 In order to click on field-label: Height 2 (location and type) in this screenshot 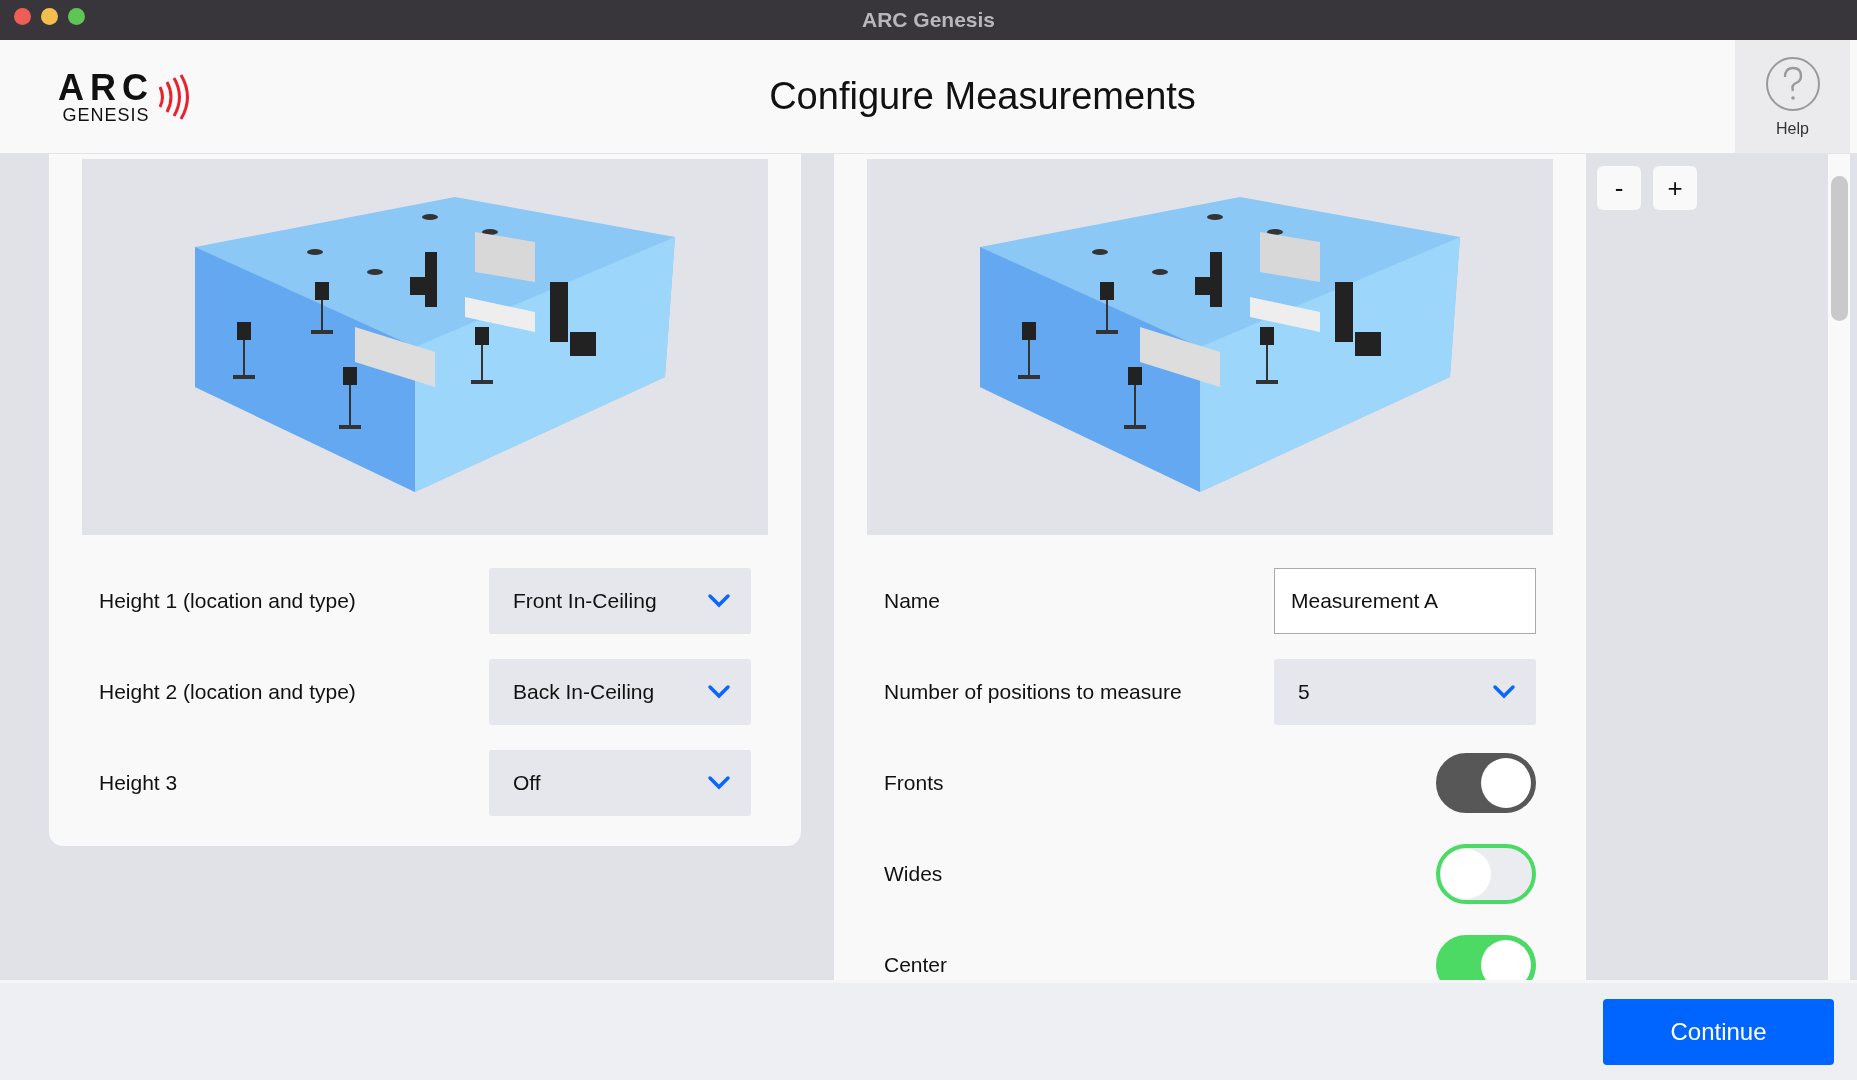, I will do `click(227, 691)`.